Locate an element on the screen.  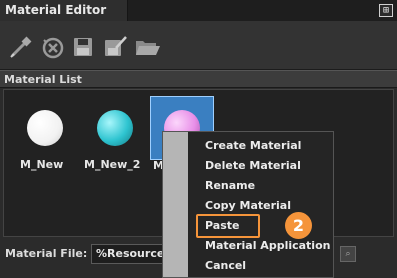
step-badge: 2 is located at coordinates (298, 225).